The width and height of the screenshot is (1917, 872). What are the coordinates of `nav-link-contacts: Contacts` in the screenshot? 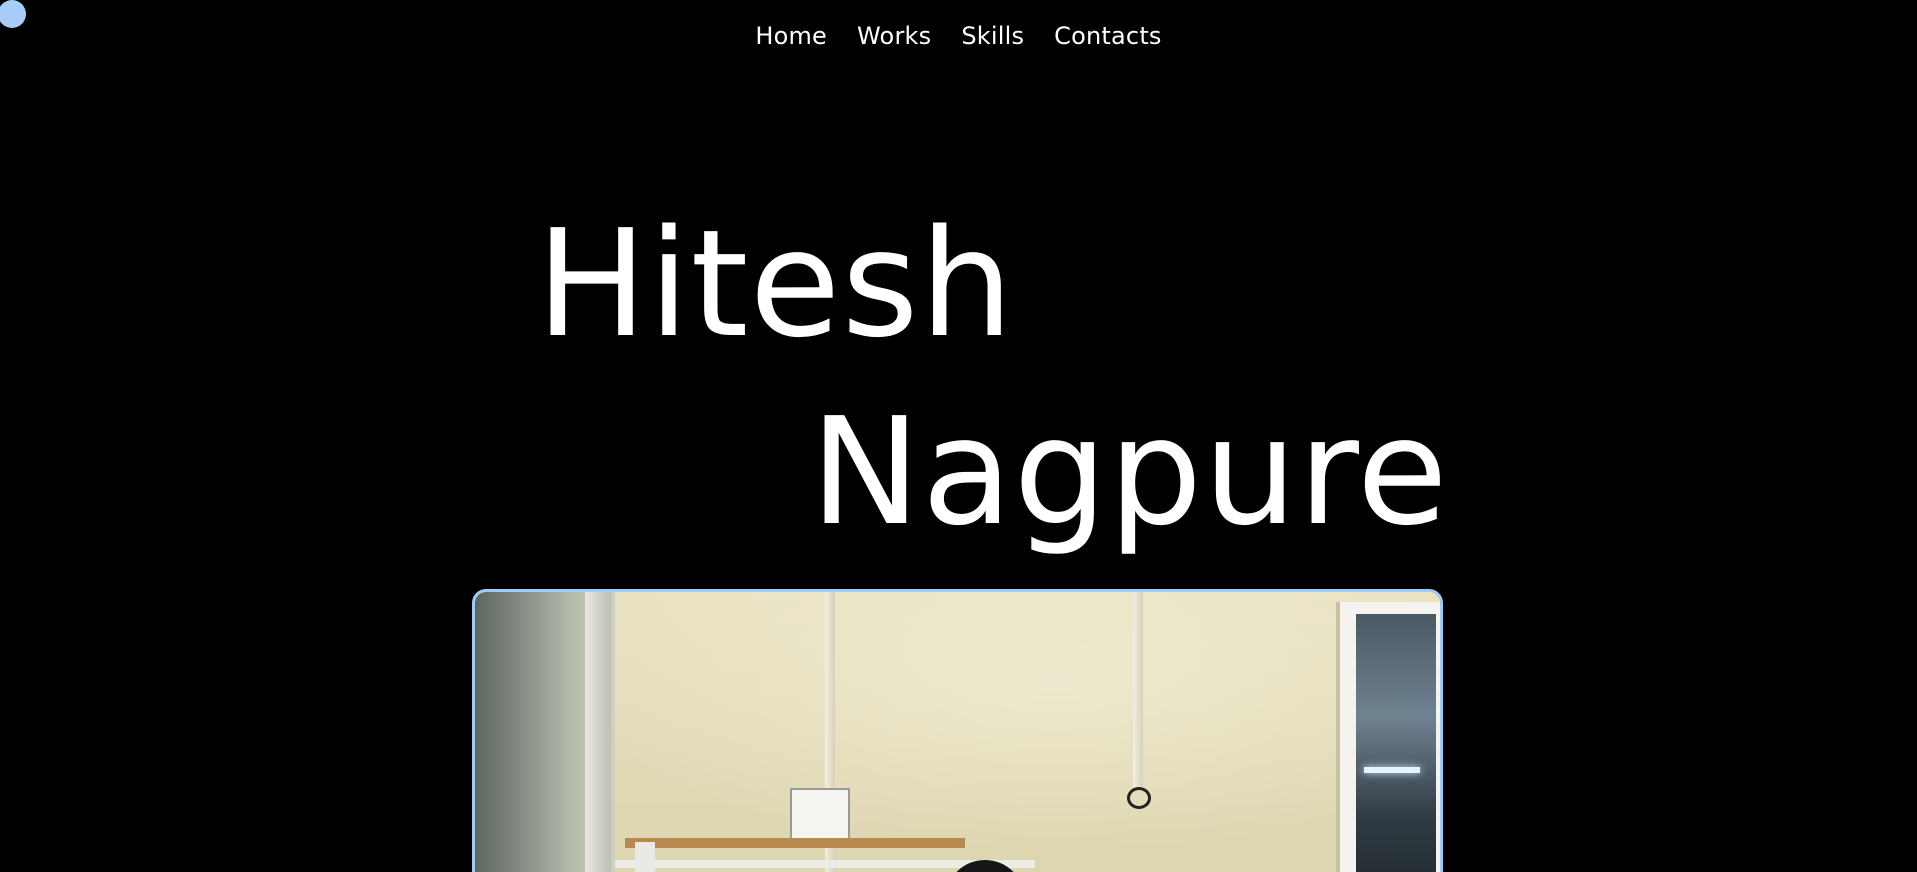 It's located at (1107, 36).